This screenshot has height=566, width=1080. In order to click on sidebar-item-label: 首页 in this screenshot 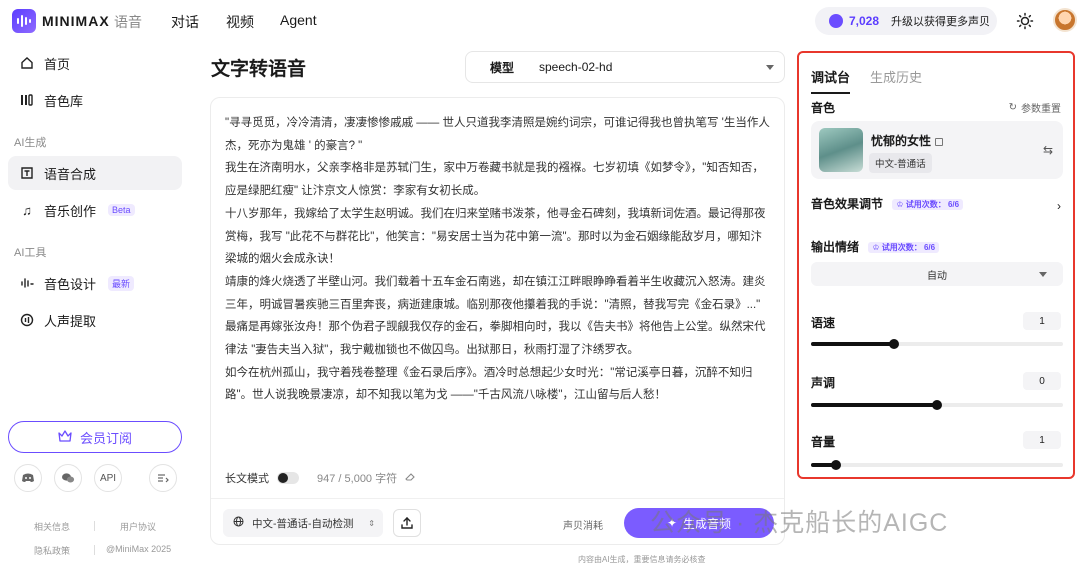, I will do `click(57, 64)`.